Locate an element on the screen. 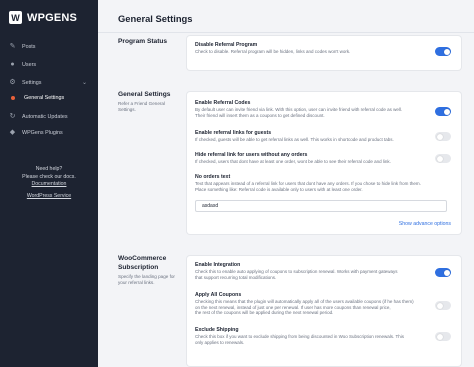 The height and width of the screenshot is (367, 474). exclude-shipping-toggle is located at coordinates (443, 336).